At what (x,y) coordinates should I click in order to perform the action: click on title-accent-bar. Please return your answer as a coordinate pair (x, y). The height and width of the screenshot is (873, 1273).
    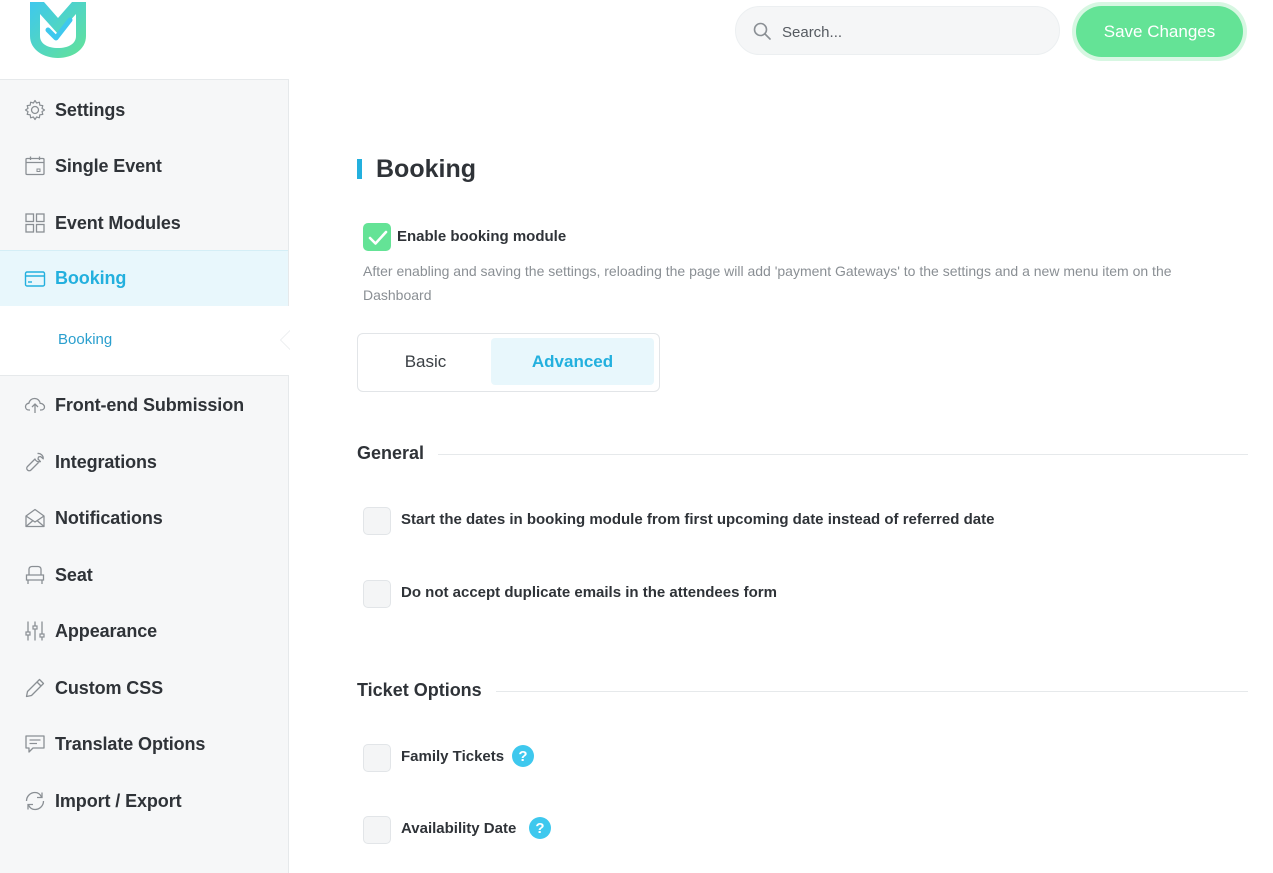
    Looking at the image, I should click on (359, 169).